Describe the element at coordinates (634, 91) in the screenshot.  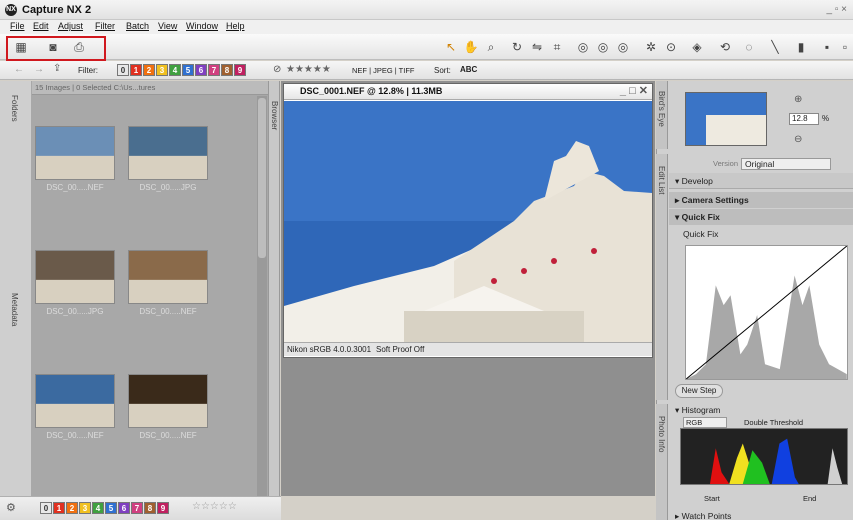
I see `image-window-controls: _ □ ✕` at that location.